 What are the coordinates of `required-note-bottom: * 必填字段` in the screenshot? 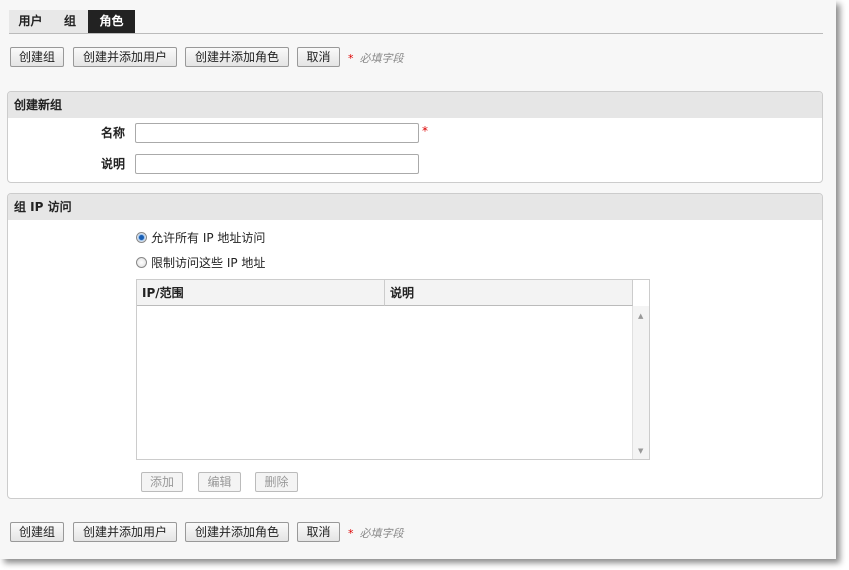 It's located at (376, 533).